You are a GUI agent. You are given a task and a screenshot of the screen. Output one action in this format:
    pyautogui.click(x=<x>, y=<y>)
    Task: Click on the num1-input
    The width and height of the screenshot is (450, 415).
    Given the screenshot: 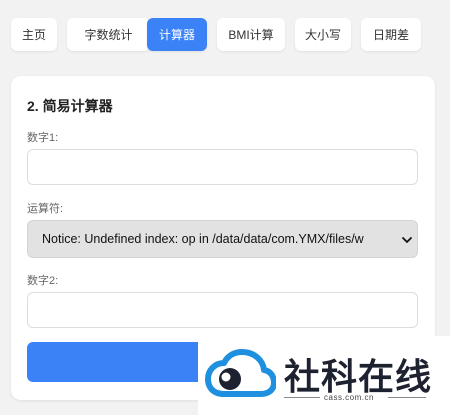 What is the action you would take?
    pyautogui.click(x=222, y=167)
    